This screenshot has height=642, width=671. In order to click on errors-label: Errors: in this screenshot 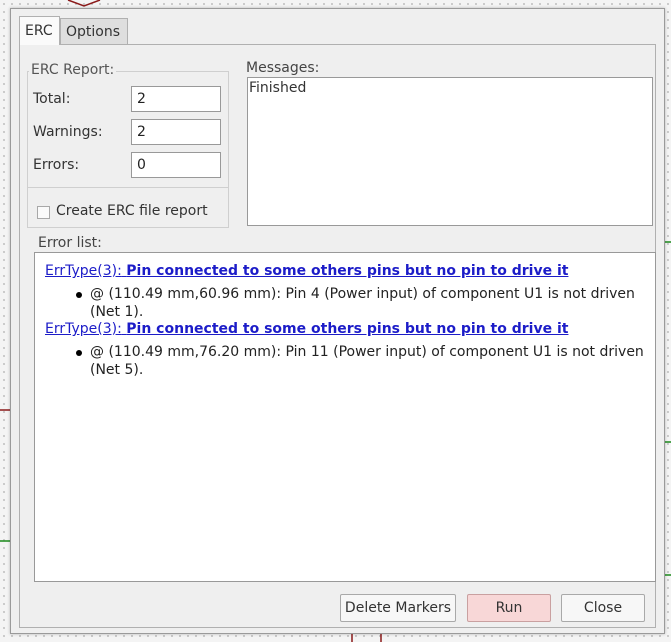, I will do `click(56, 165)`.